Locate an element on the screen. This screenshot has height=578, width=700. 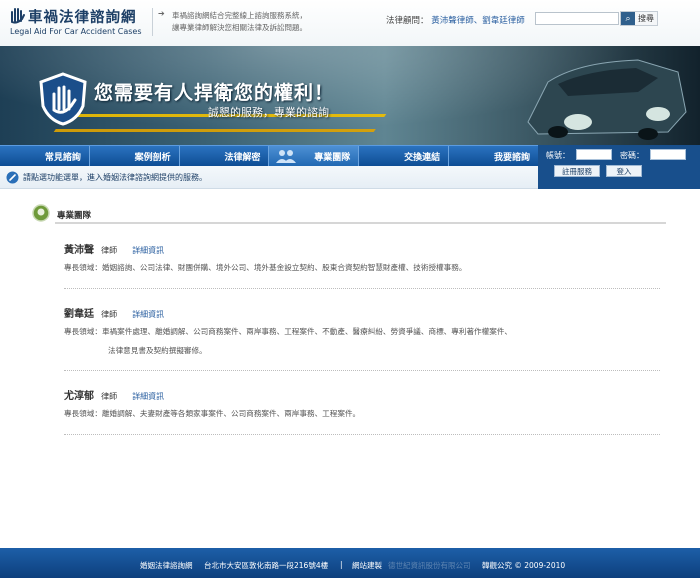
lawyer-specialty: 專長領域：離婚調解、夫妻財產等各類家事案件、公司商務案件、兩岸事務、工程案件。 is located at coordinates (212, 413).